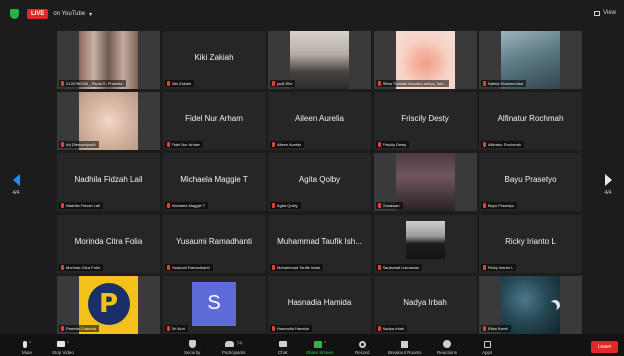 The width and height of the screenshot is (624, 356). I want to click on apps-button: Apps, so click(487, 347).